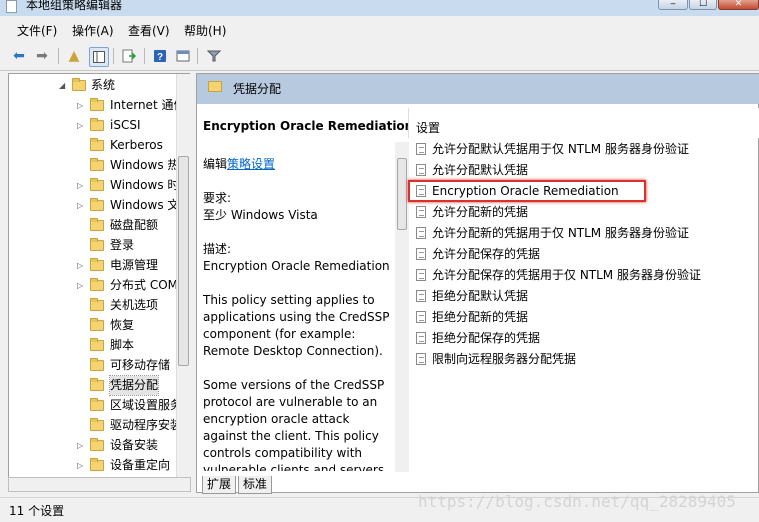  I want to click on collapse-arrow-icon: ◢, so click(62, 85).